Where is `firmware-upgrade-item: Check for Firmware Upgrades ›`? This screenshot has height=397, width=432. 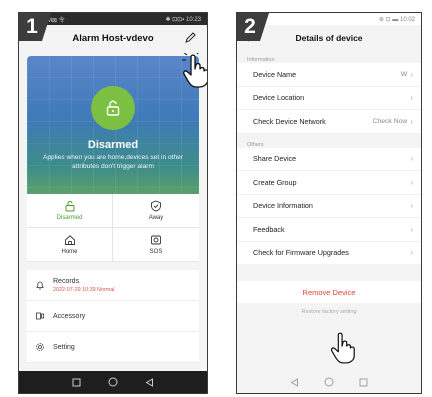
firmware-upgrade-item: Check for Firmware Upgrades › is located at coordinates (329, 253).